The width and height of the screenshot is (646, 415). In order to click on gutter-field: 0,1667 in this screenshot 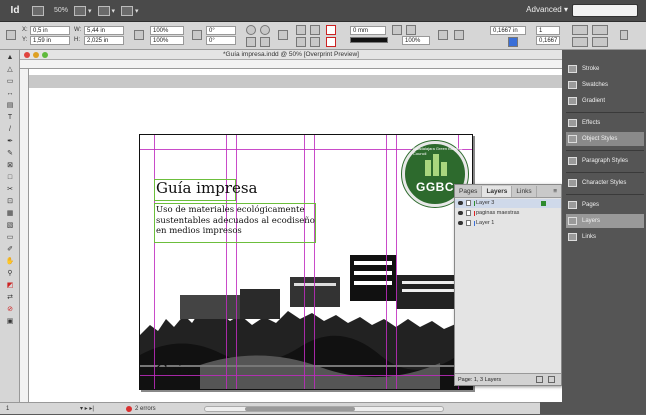, I will do `click(548, 40)`.